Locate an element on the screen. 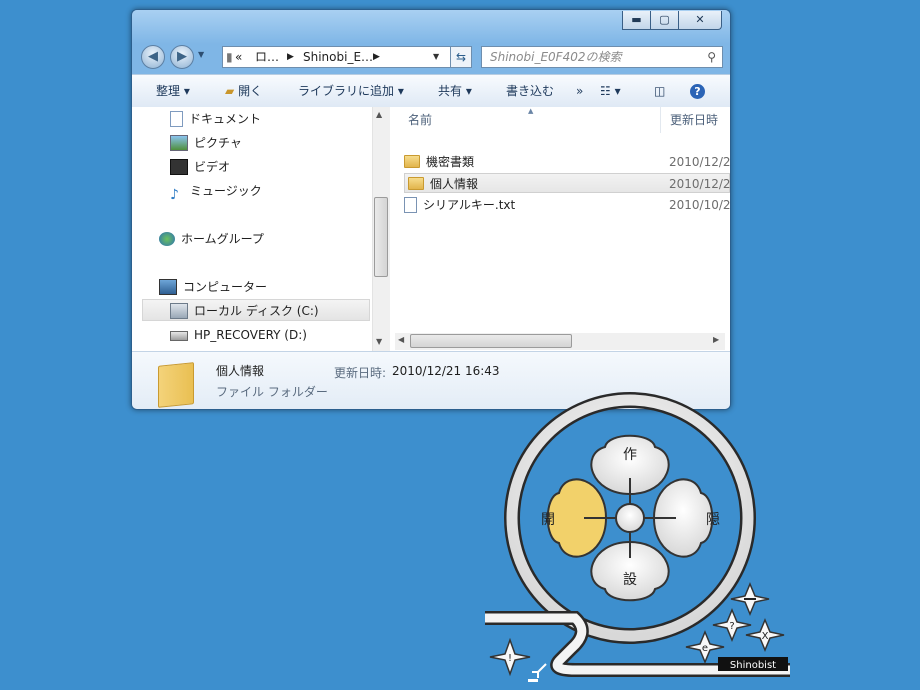 The height and width of the screenshot is (690, 920). computer-icon is located at coordinates (168, 286).